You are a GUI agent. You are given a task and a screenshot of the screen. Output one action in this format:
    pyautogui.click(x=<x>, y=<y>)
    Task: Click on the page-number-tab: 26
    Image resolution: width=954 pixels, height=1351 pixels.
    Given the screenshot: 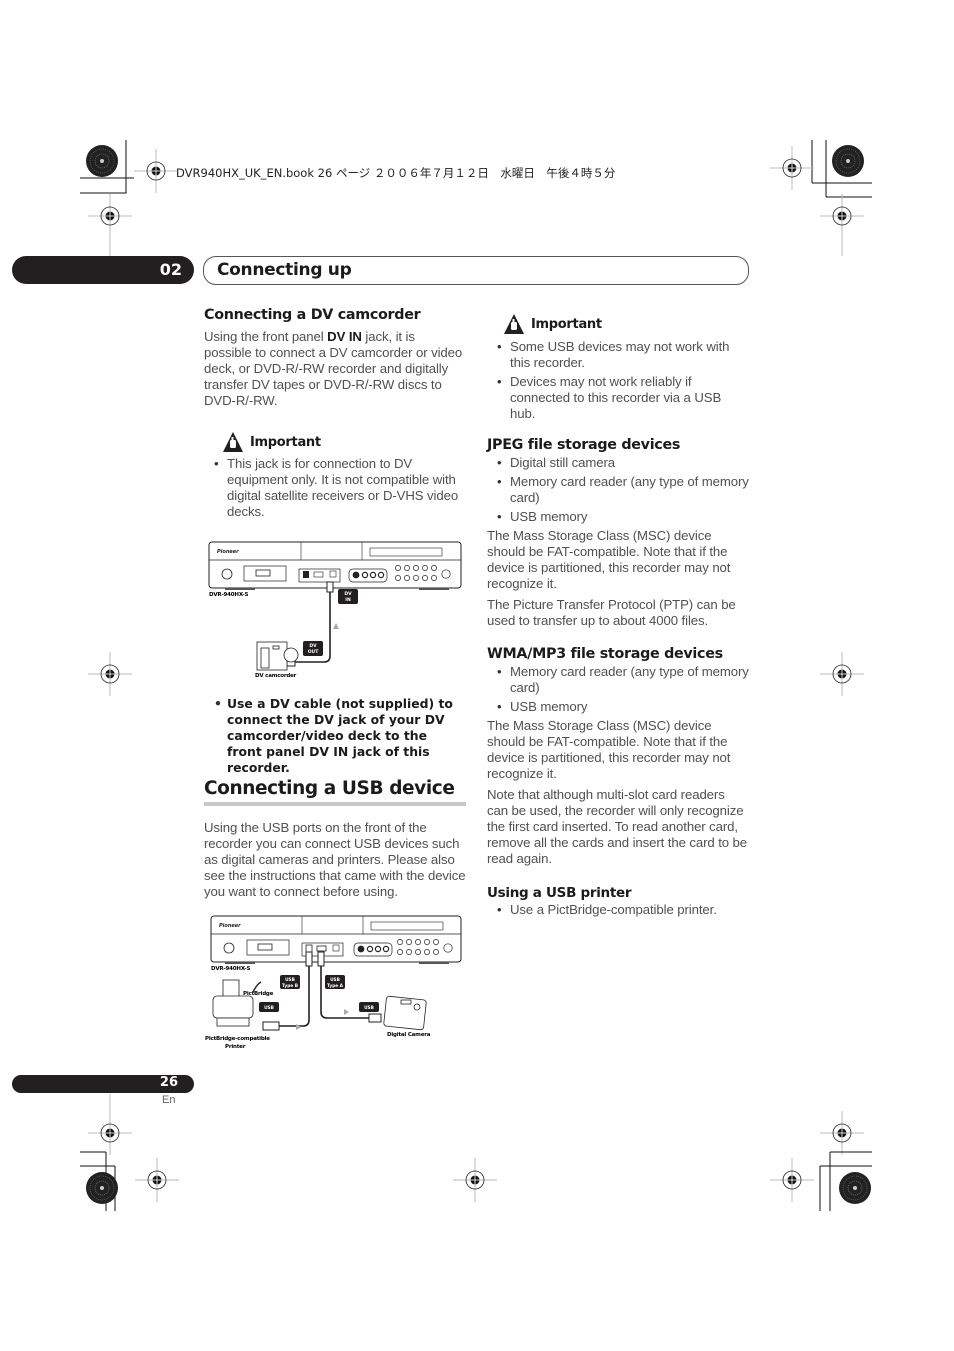 What is the action you would take?
    pyautogui.click(x=103, y=1084)
    